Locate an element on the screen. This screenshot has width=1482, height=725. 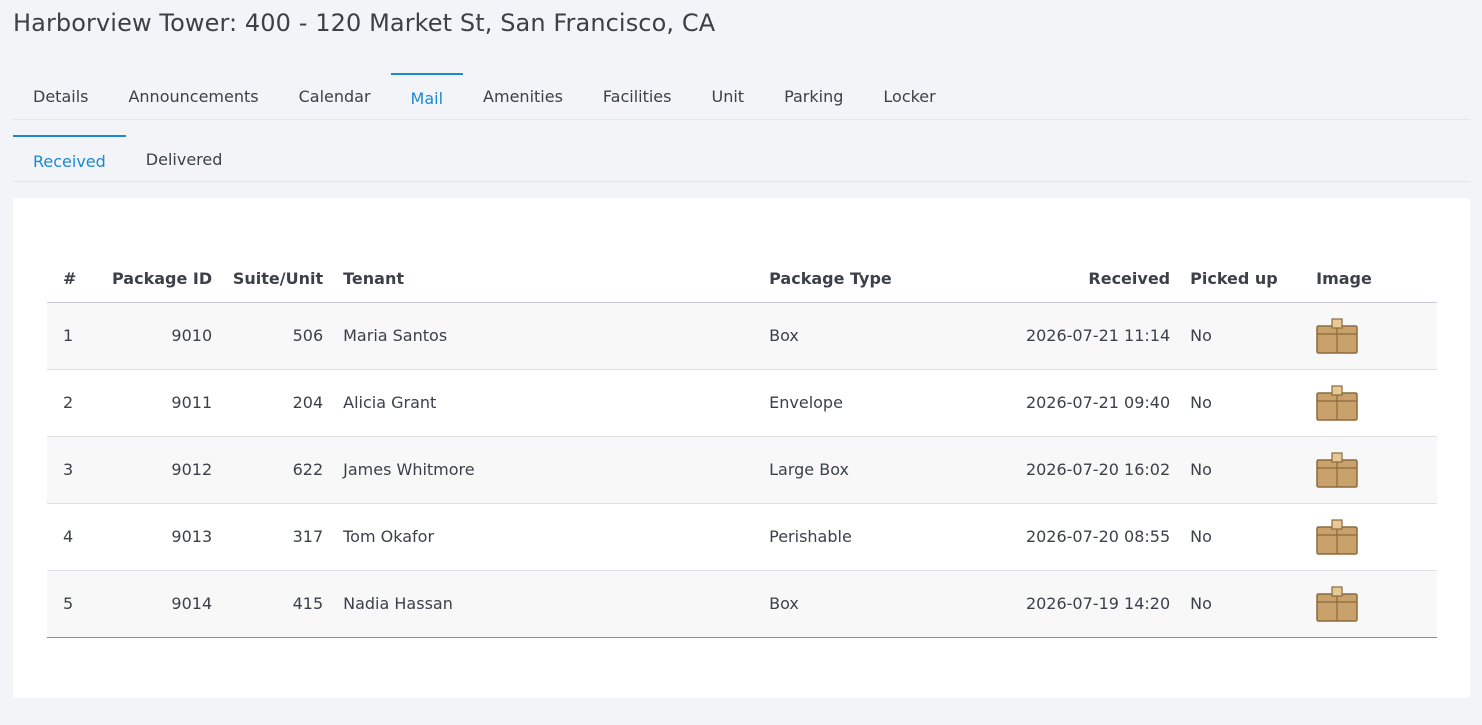
subtab-received: Received is located at coordinates (69, 158).